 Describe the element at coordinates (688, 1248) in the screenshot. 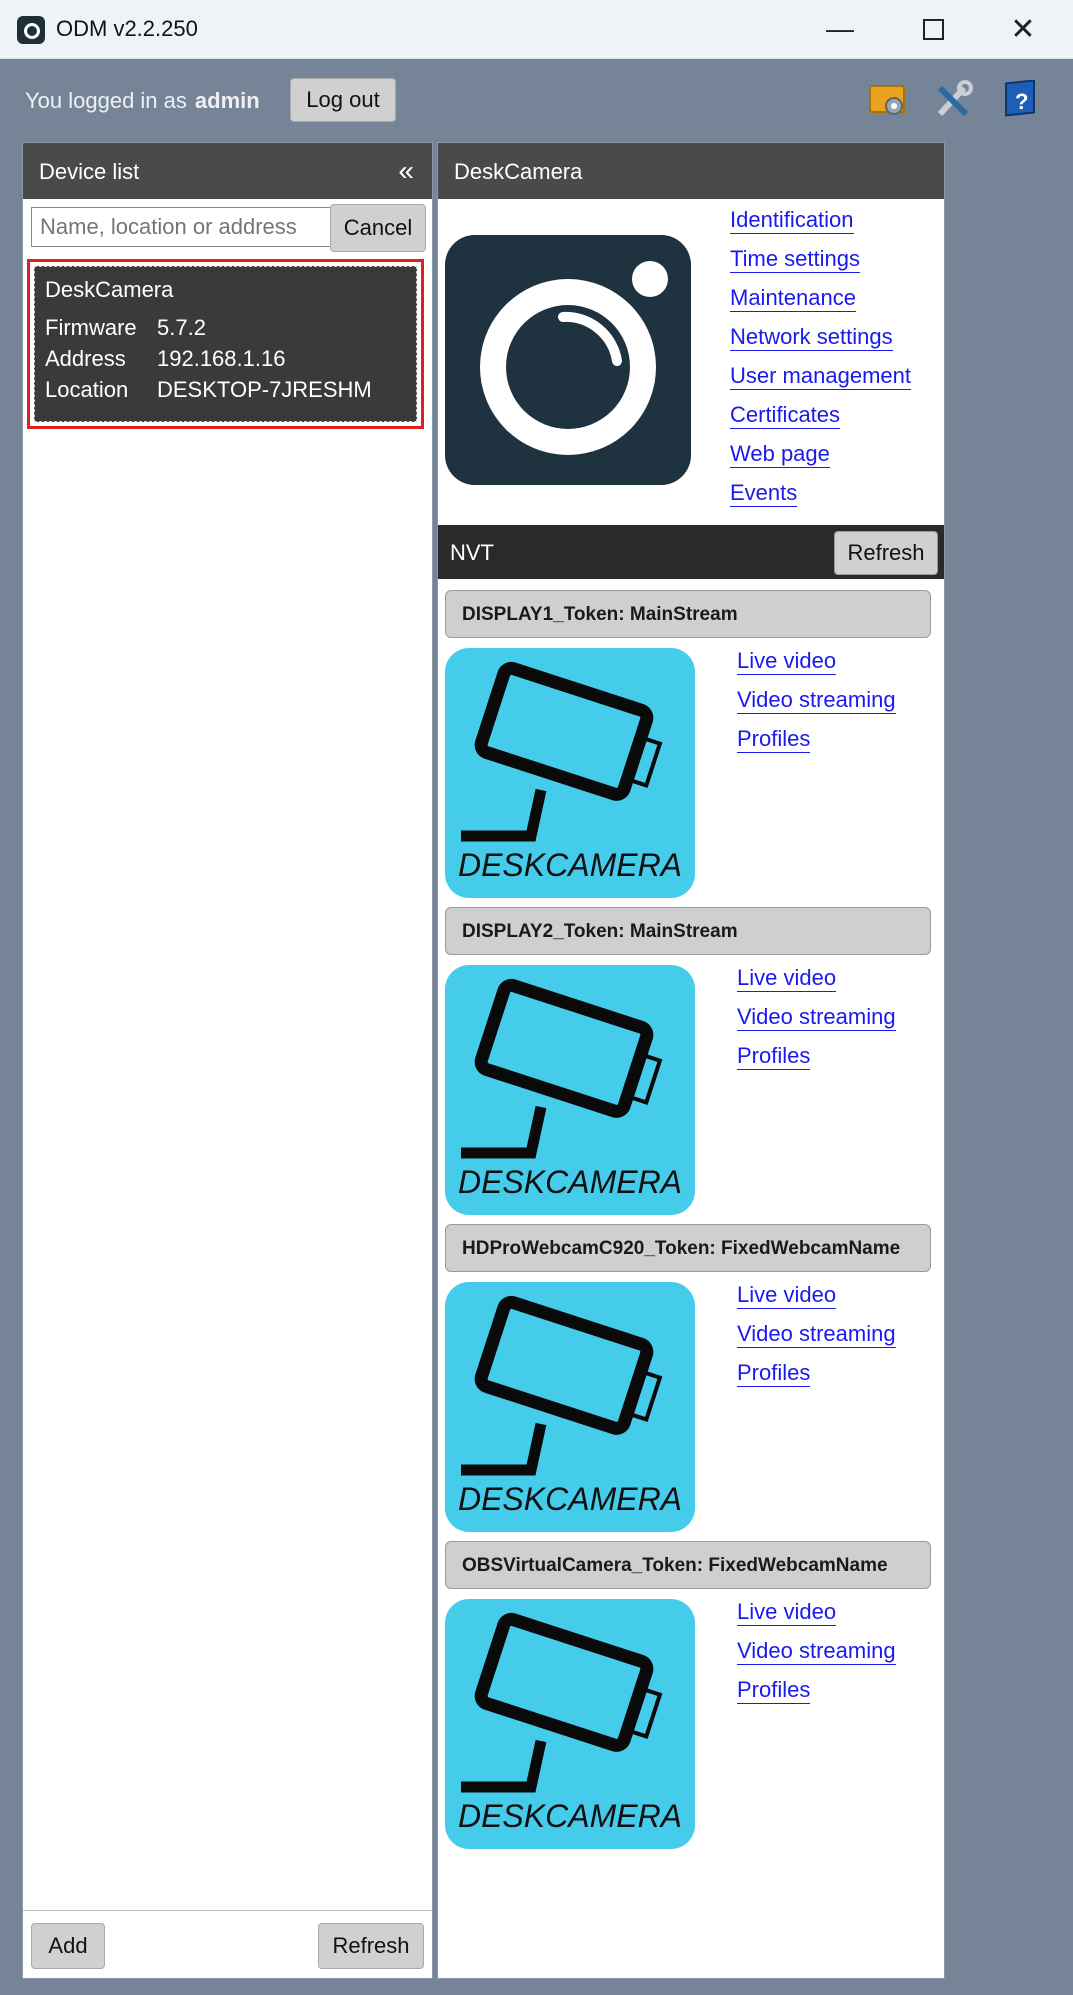

I see `profile-header: HDProWebcamC920_Token: FixedWebcamName` at that location.